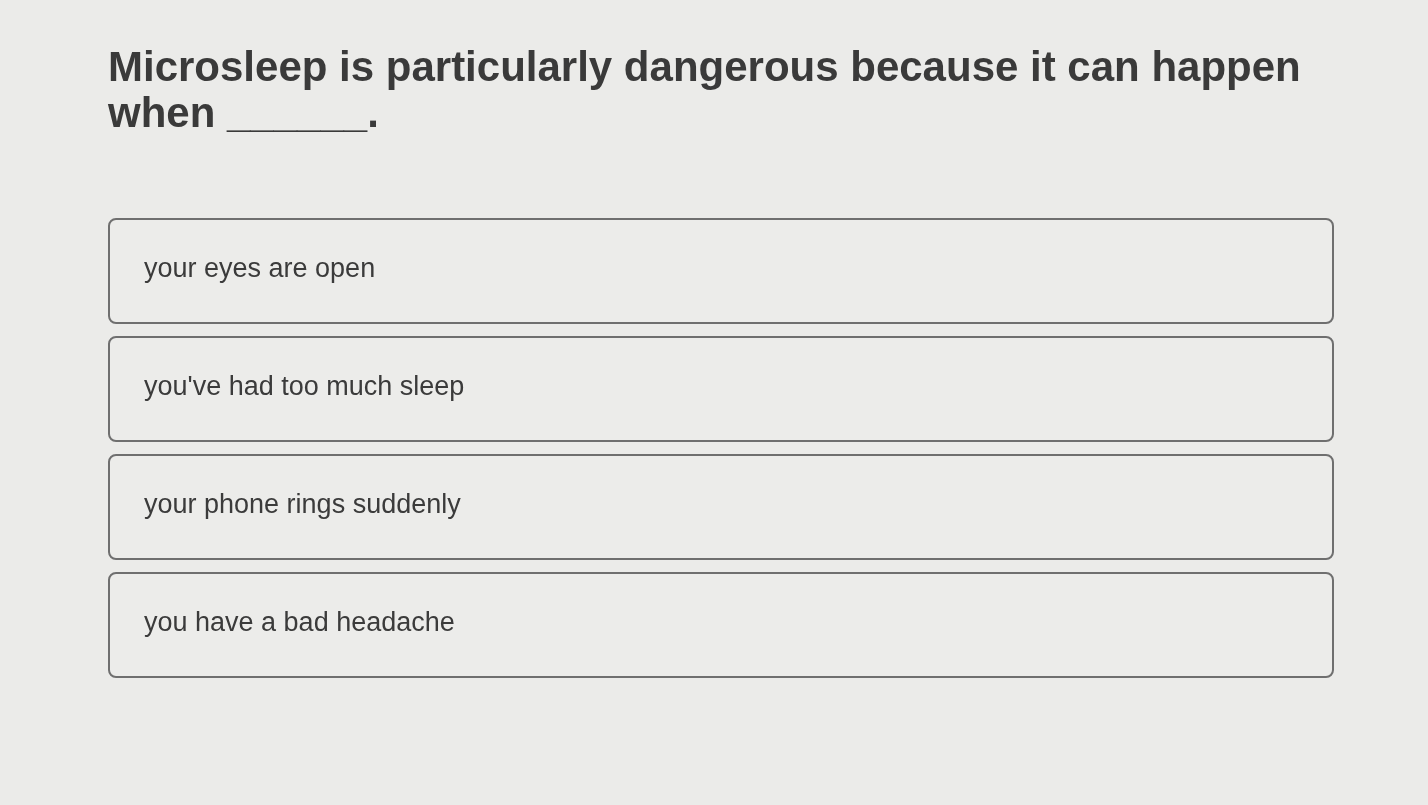 The height and width of the screenshot is (805, 1428). What do you see at coordinates (721, 271) in the screenshot?
I see `answer-option: your eyes are open` at bounding box center [721, 271].